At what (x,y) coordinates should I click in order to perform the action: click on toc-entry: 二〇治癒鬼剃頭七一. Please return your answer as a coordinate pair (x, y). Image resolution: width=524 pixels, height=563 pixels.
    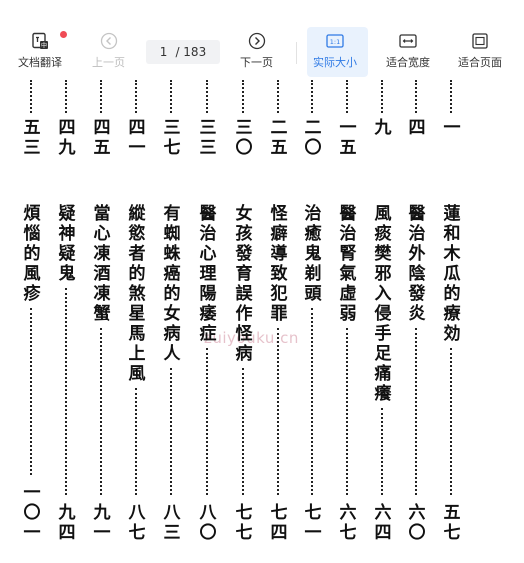
    Looking at the image, I should click on (313, 317).